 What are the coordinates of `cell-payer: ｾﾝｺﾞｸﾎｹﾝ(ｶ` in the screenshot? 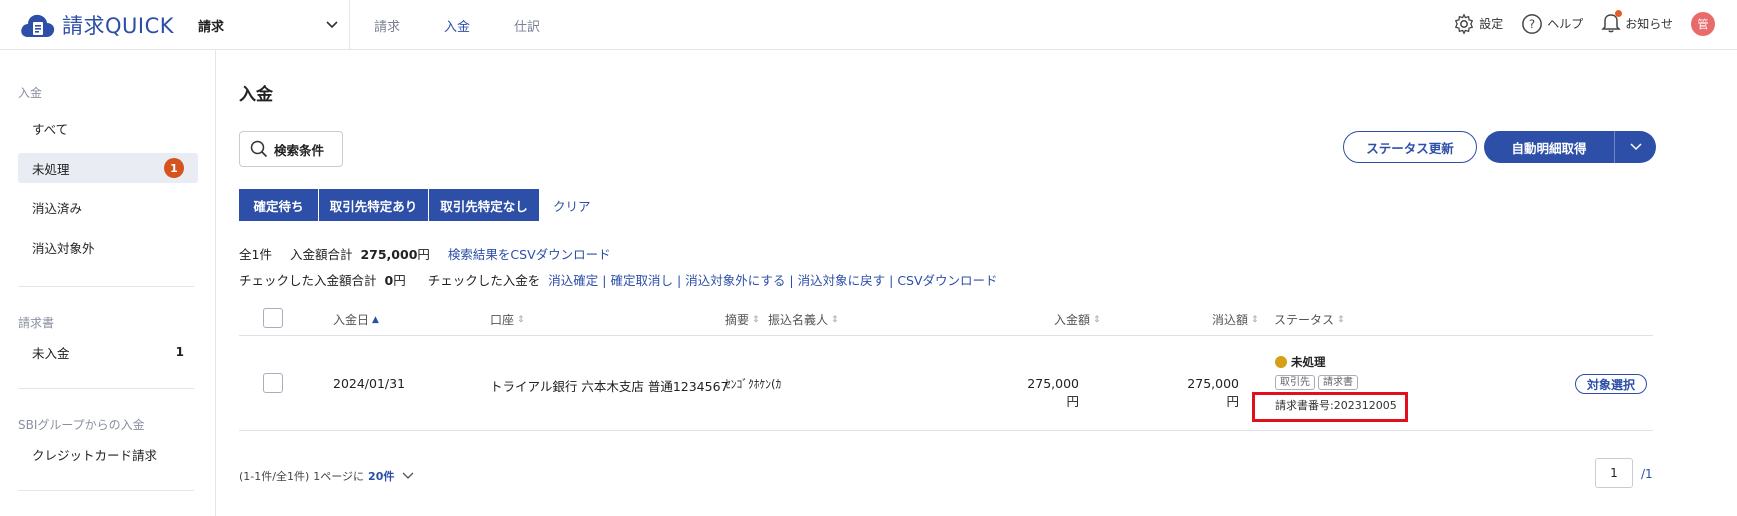 It's located at (753, 384).